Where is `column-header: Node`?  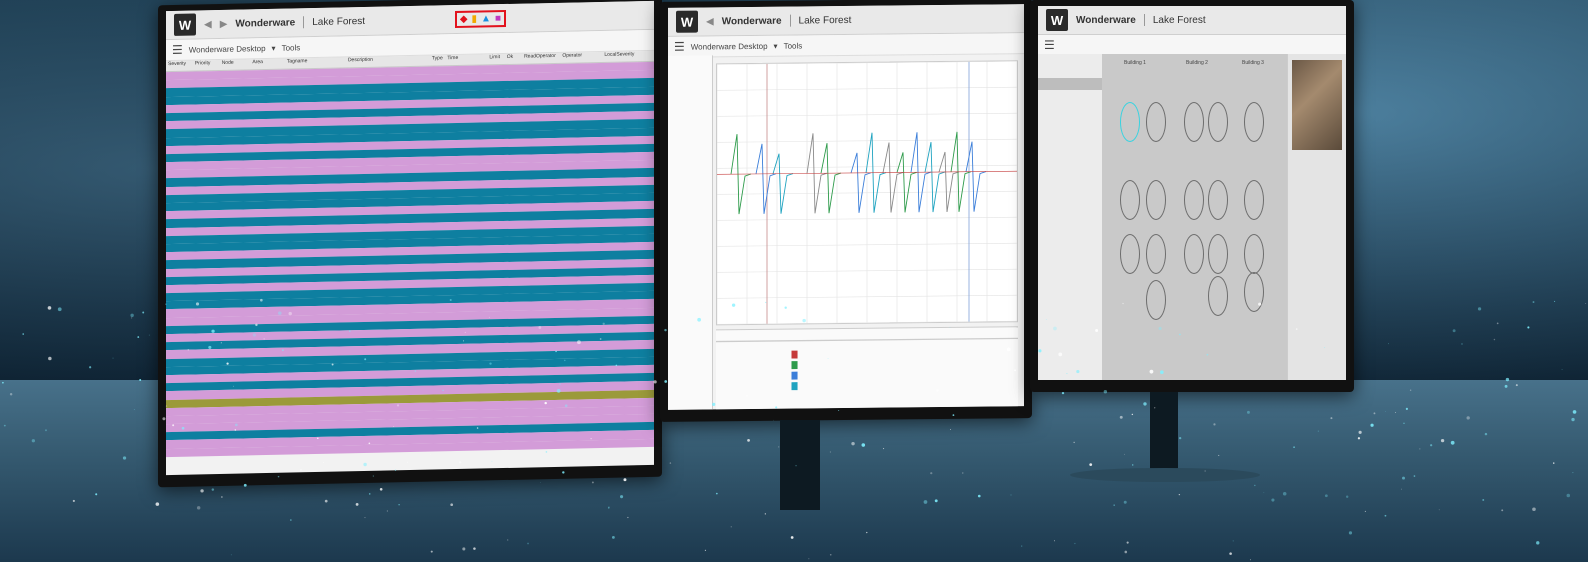 column-header: Node is located at coordinates (235, 64).